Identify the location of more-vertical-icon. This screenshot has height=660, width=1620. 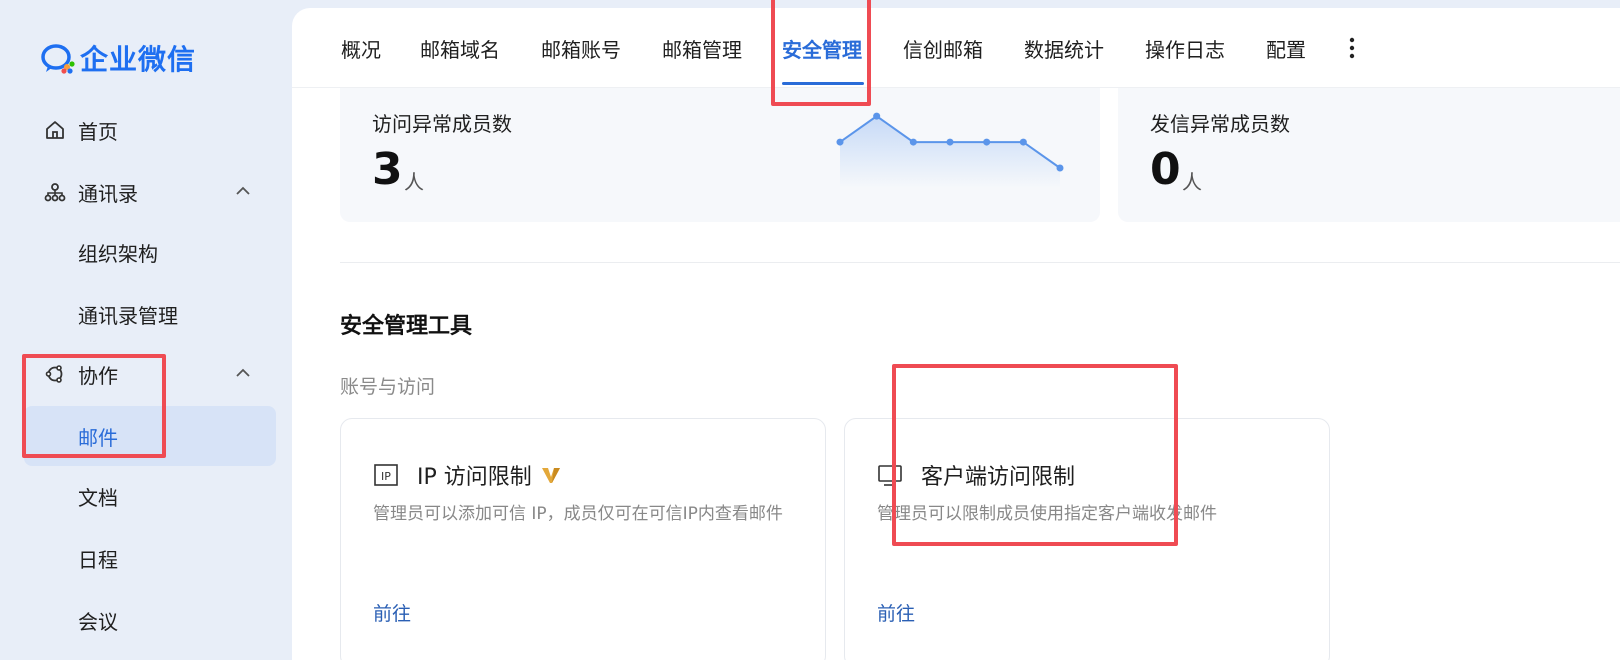
(1352, 49).